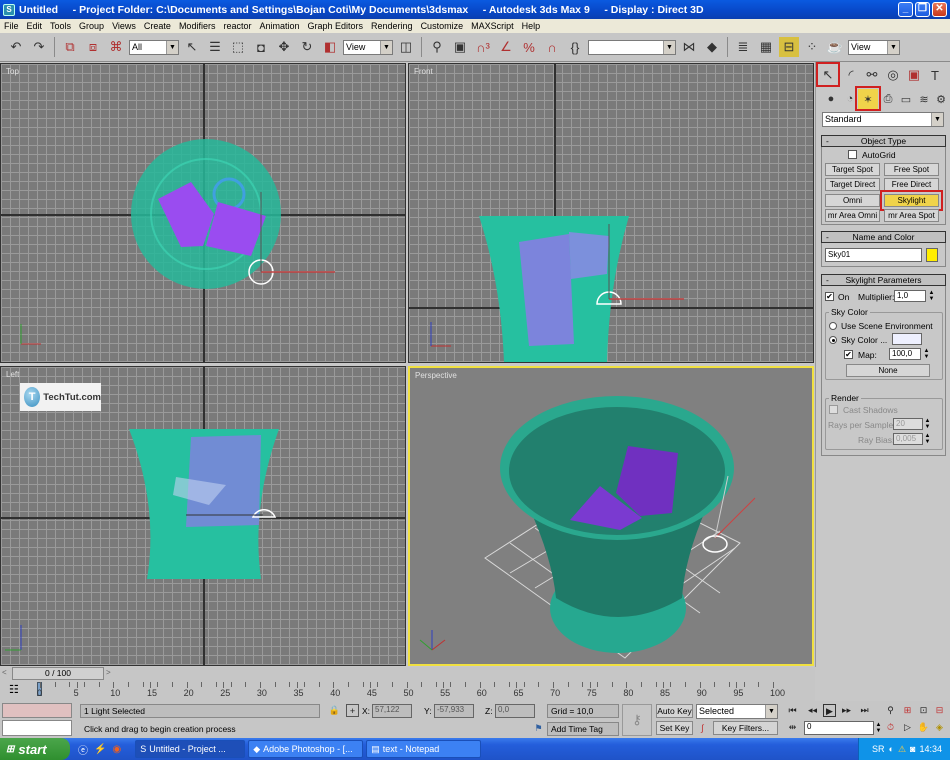 The width and height of the screenshot is (950, 760). I want to click on object-color-swatch, so click(932, 255).